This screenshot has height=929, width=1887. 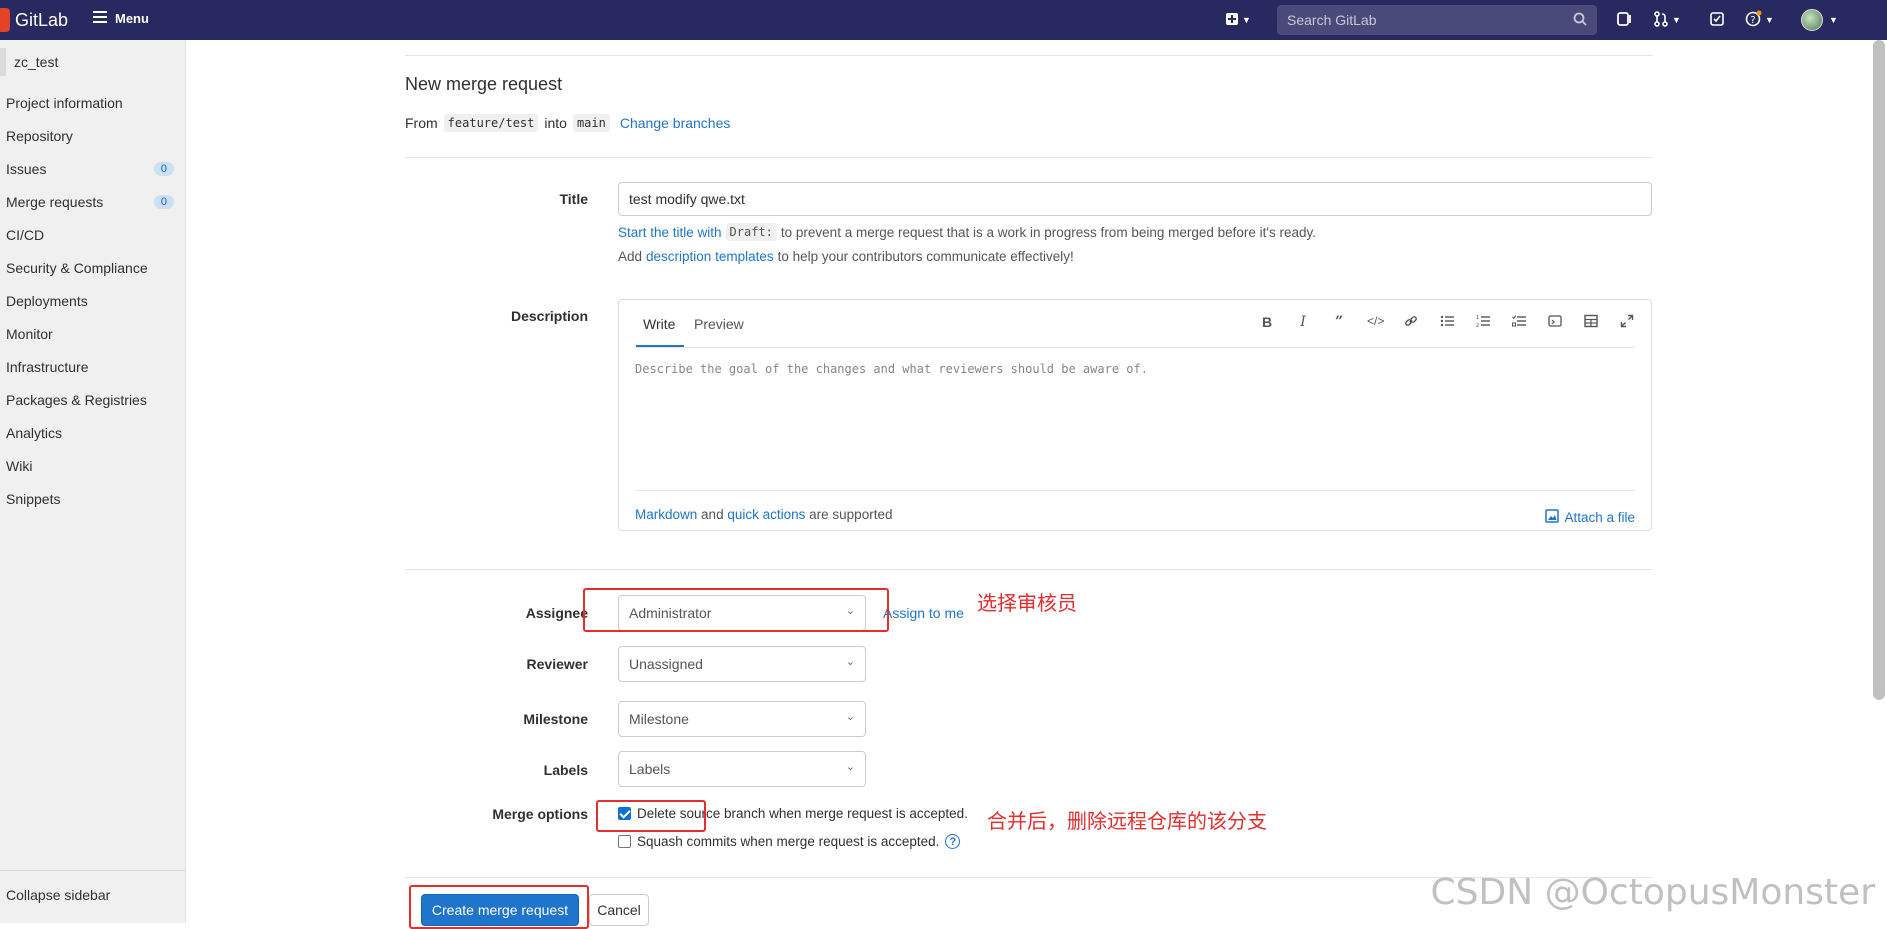 What do you see at coordinates (19, 466) in the screenshot?
I see `sidebar-item-label: Wiki` at bounding box center [19, 466].